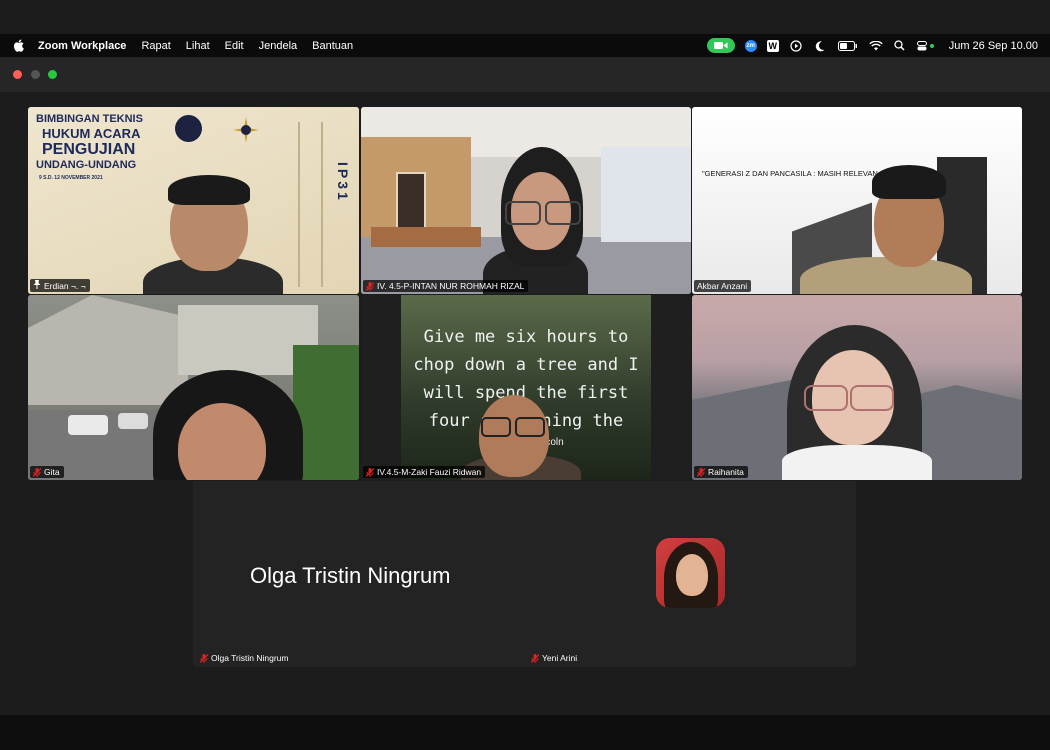 This screenshot has width=1050, height=750. What do you see at coordinates (750, 45) in the screenshot?
I see `zoom-status-icon: zm` at bounding box center [750, 45].